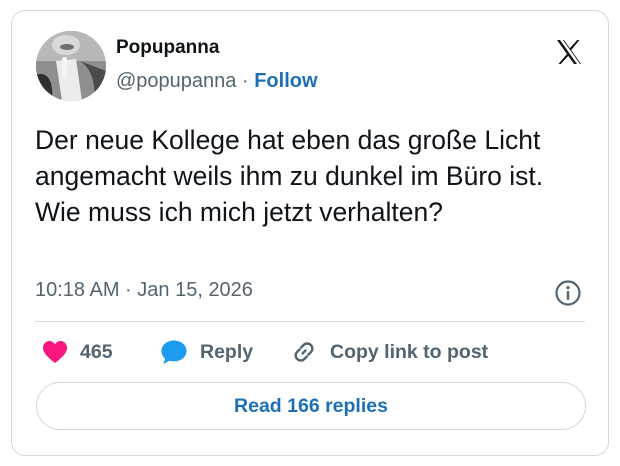  I want to click on heart-icon, so click(55, 352).